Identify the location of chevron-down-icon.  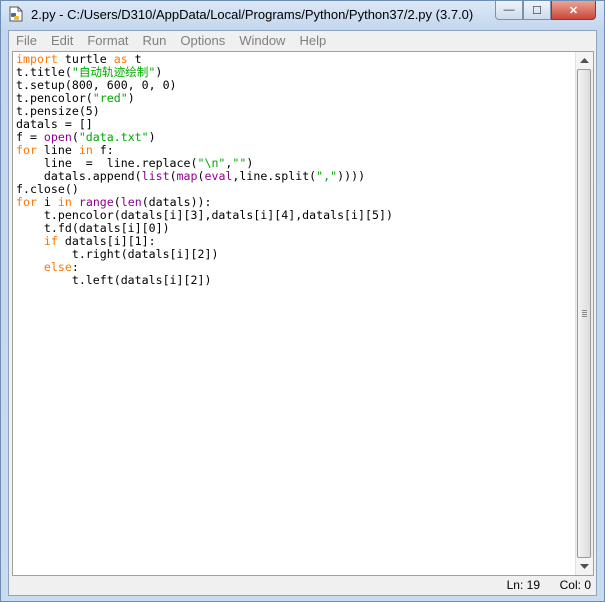
(584, 566).